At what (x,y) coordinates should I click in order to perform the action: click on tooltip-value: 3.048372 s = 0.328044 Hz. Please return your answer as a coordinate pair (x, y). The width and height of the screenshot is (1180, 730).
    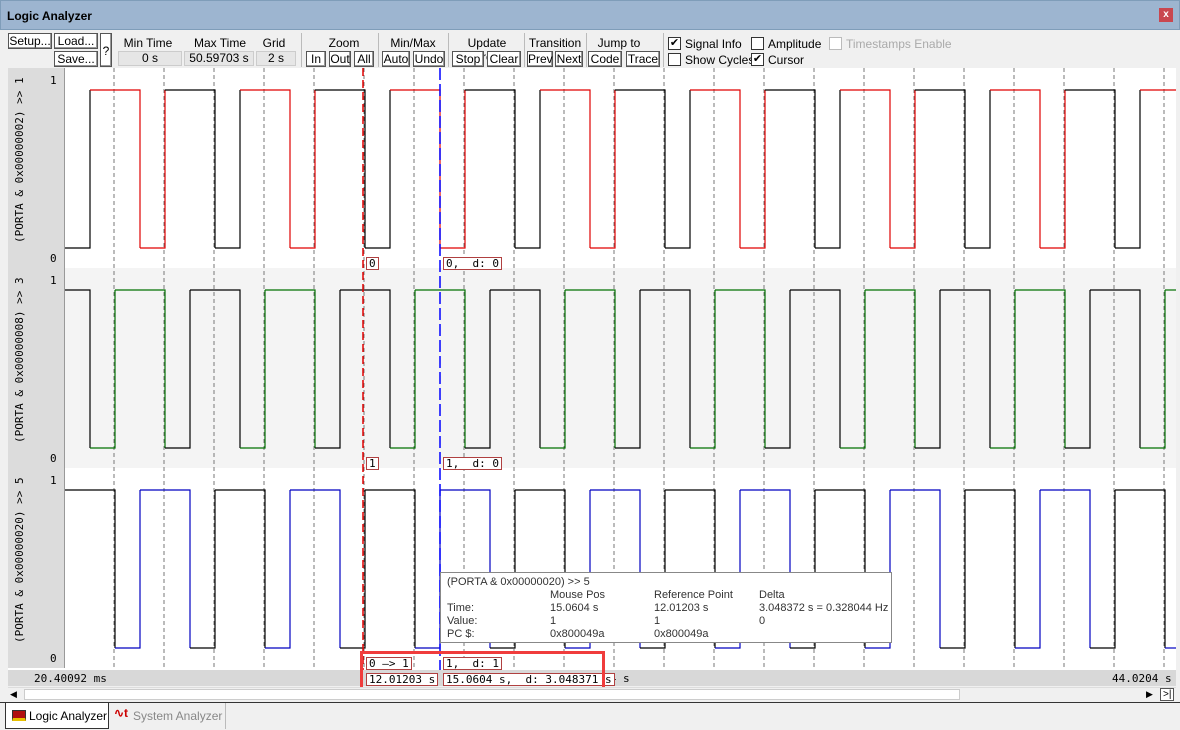
    Looking at the image, I should click on (824, 608).